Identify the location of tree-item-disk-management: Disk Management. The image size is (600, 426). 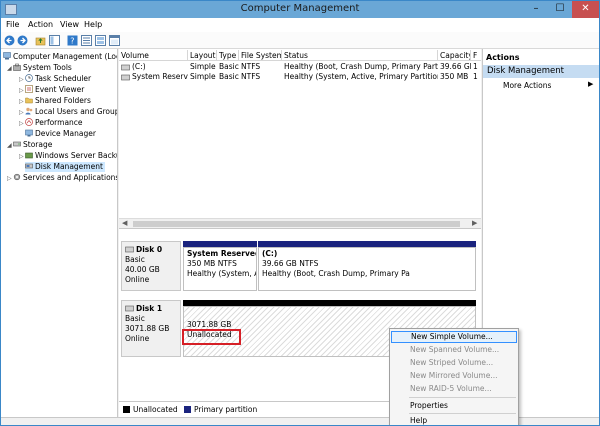
(65, 167).